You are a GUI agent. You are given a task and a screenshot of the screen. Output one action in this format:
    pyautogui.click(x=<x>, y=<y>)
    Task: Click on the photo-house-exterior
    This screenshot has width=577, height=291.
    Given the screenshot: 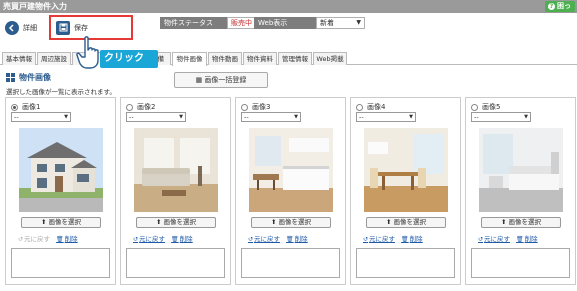 What is the action you would take?
    pyautogui.click(x=61, y=170)
    